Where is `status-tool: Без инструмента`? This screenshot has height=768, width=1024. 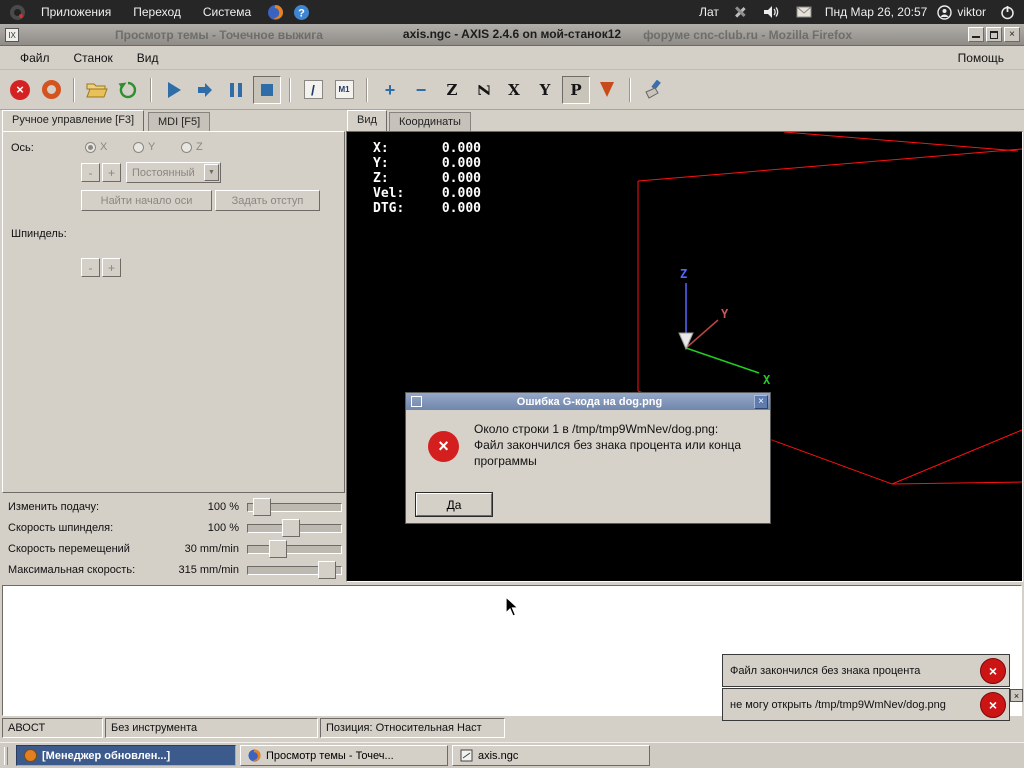 status-tool: Без инструмента is located at coordinates (211, 728).